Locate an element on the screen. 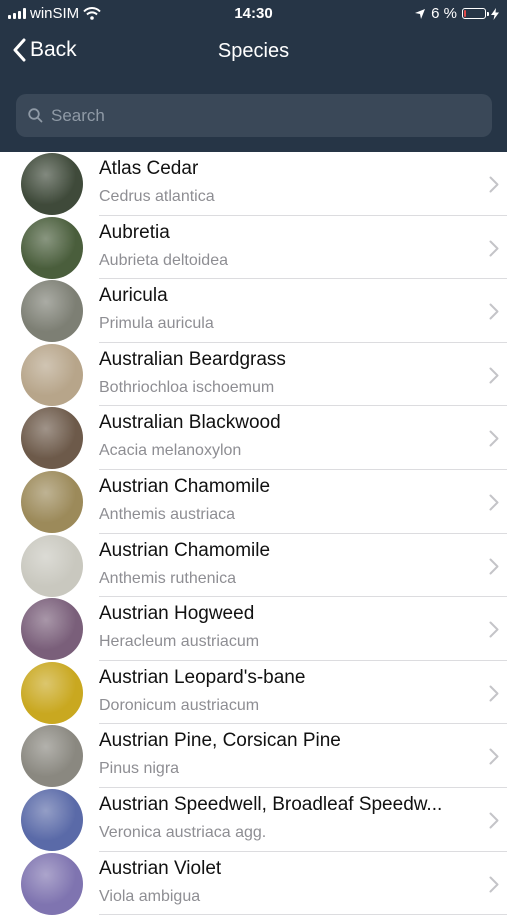 The height and width of the screenshot is (915, 507). species-scientific-name: Acacia melanoxylon is located at coordinates (170, 451).